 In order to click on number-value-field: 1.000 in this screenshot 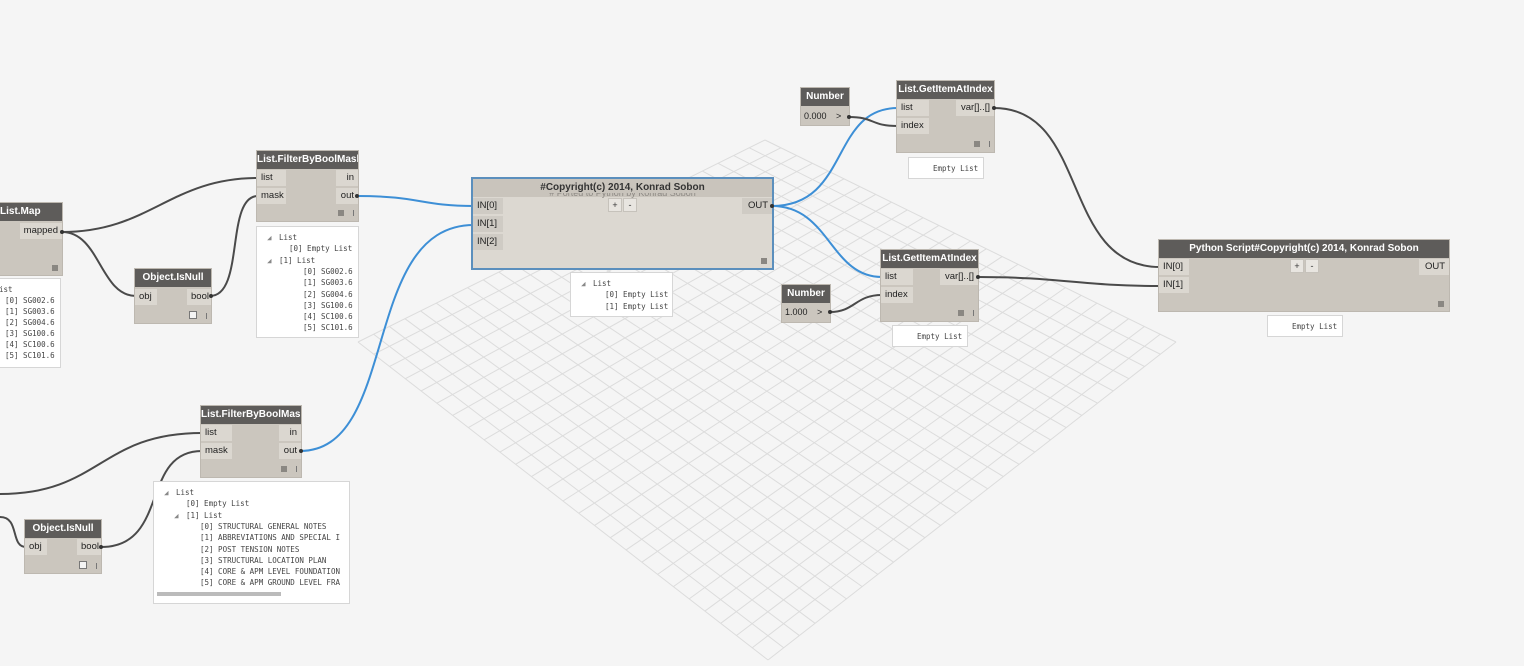, I will do `click(796, 312)`.